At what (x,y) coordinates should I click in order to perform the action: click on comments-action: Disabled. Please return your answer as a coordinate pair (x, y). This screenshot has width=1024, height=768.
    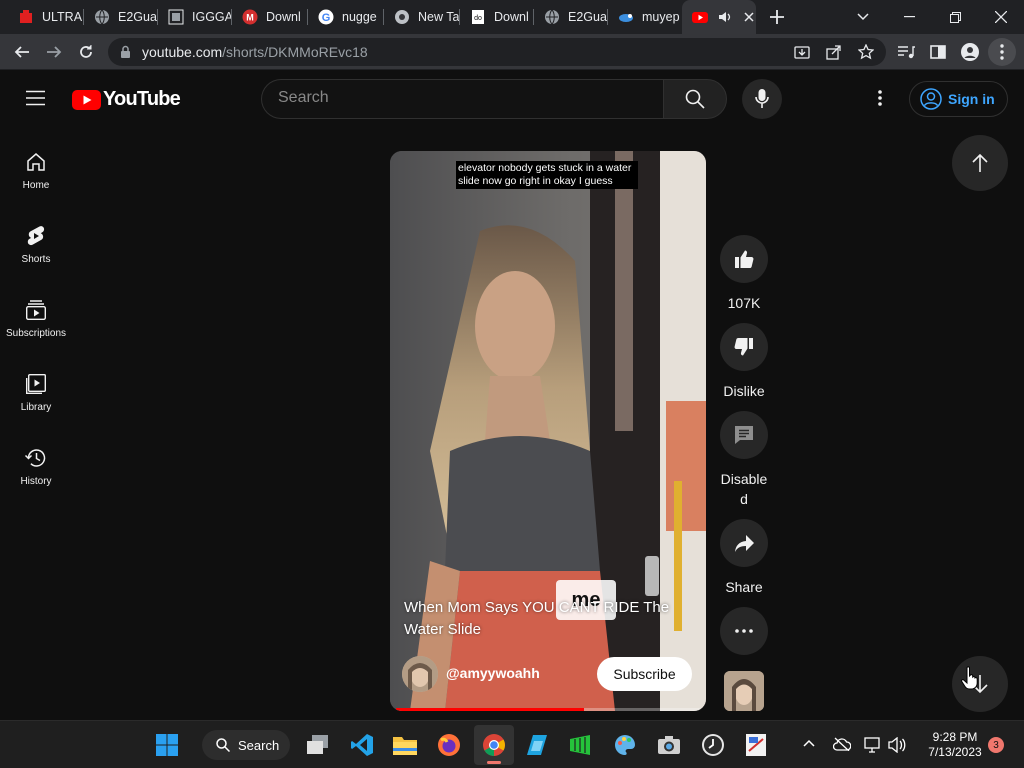
    Looking at the image, I should click on (744, 460).